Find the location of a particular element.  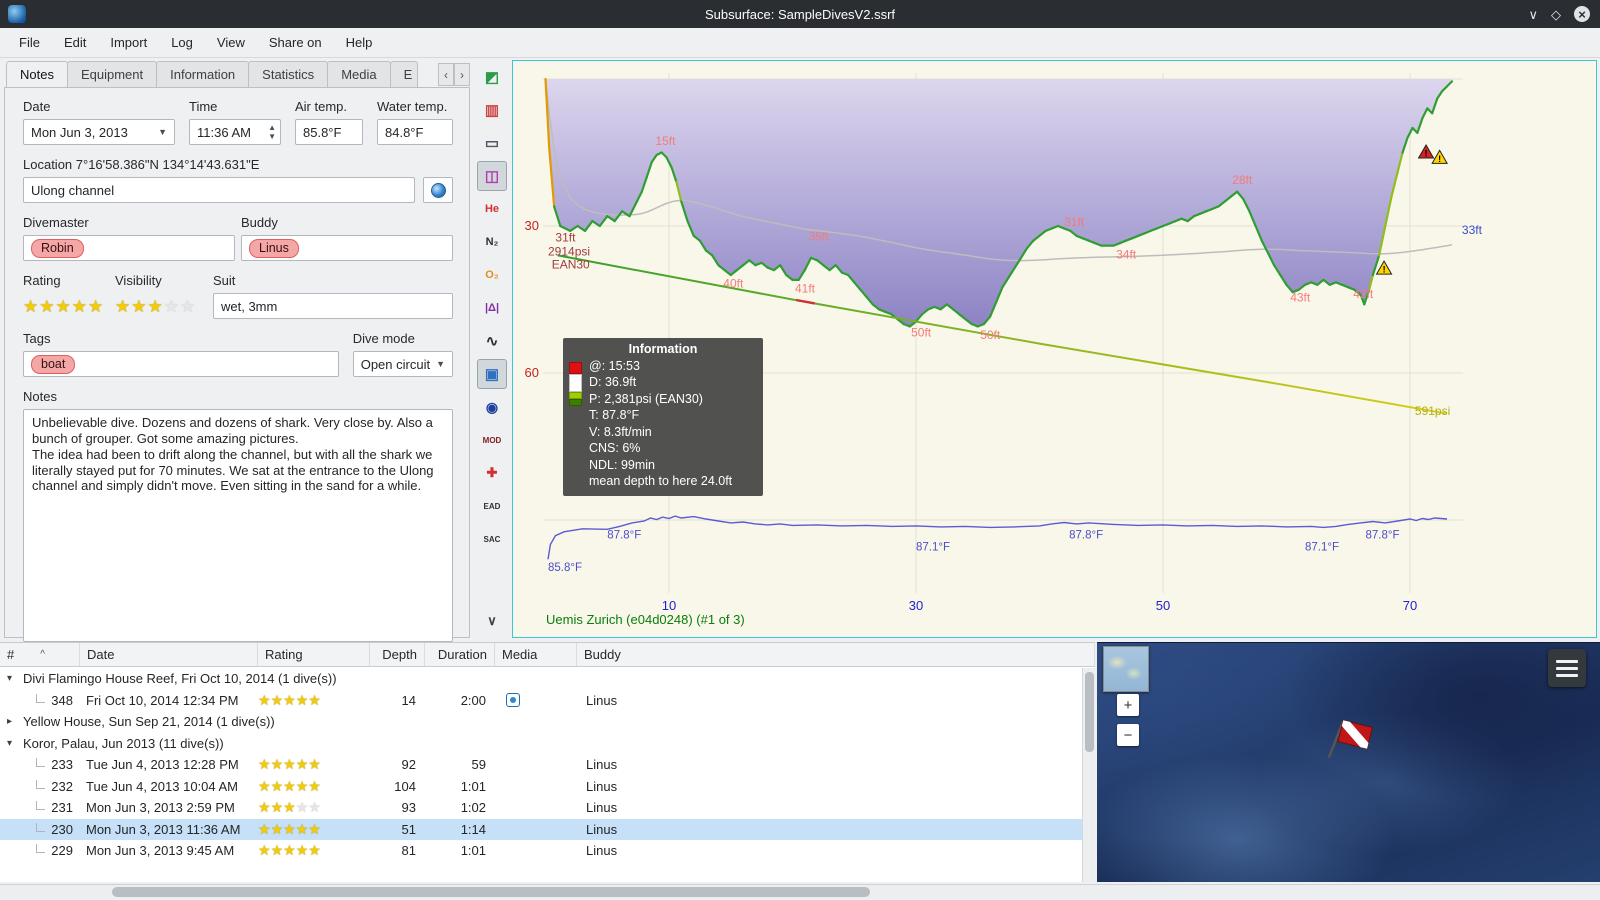

close-icon: × is located at coordinates (1582, 14).